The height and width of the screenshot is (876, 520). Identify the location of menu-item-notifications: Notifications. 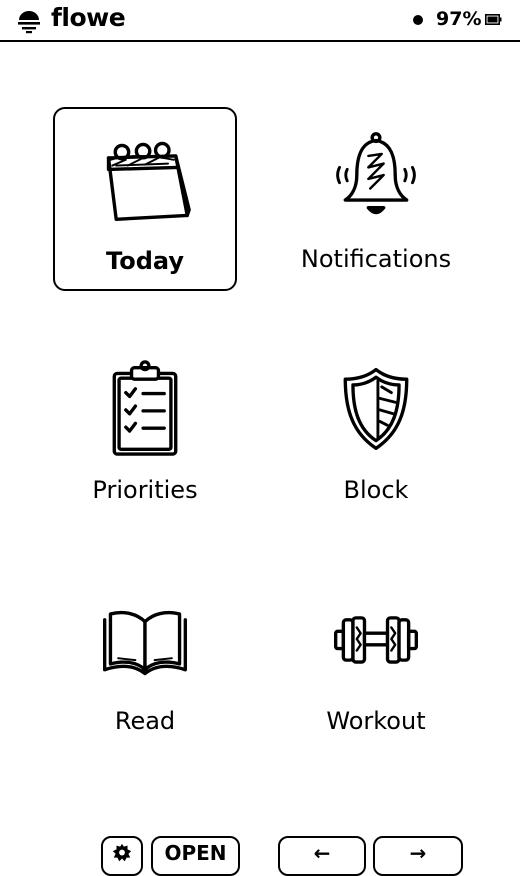
(376, 199).